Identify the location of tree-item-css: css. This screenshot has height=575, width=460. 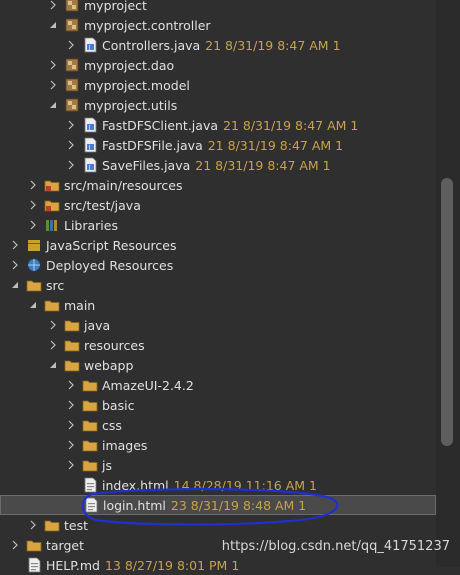
(218, 425).